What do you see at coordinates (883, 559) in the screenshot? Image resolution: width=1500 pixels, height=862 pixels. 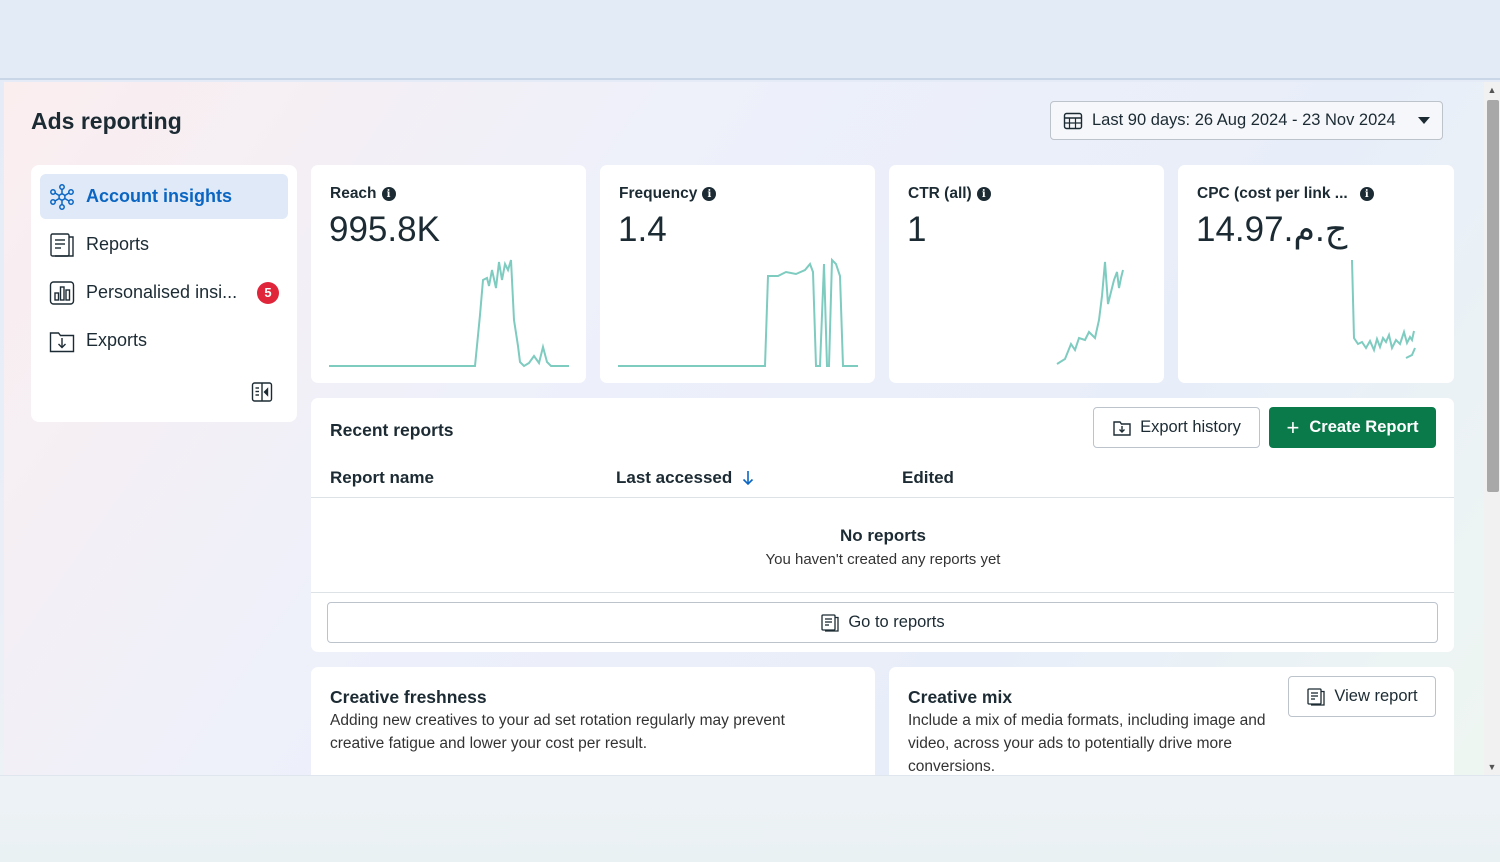 I see `empty-state-subtitle: You haven't created any reports yet` at bounding box center [883, 559].